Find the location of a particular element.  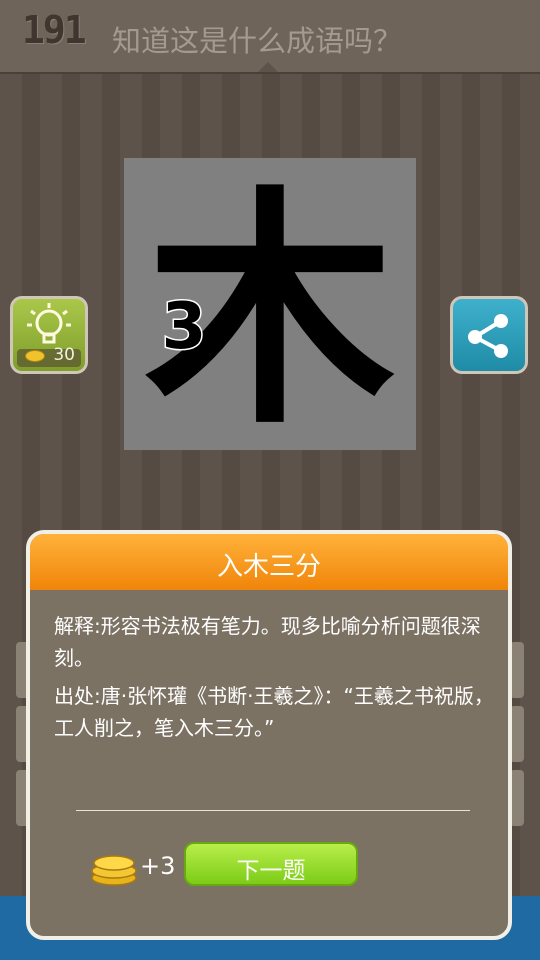

reward-amount: +3 is located at coordinates (158, 866).